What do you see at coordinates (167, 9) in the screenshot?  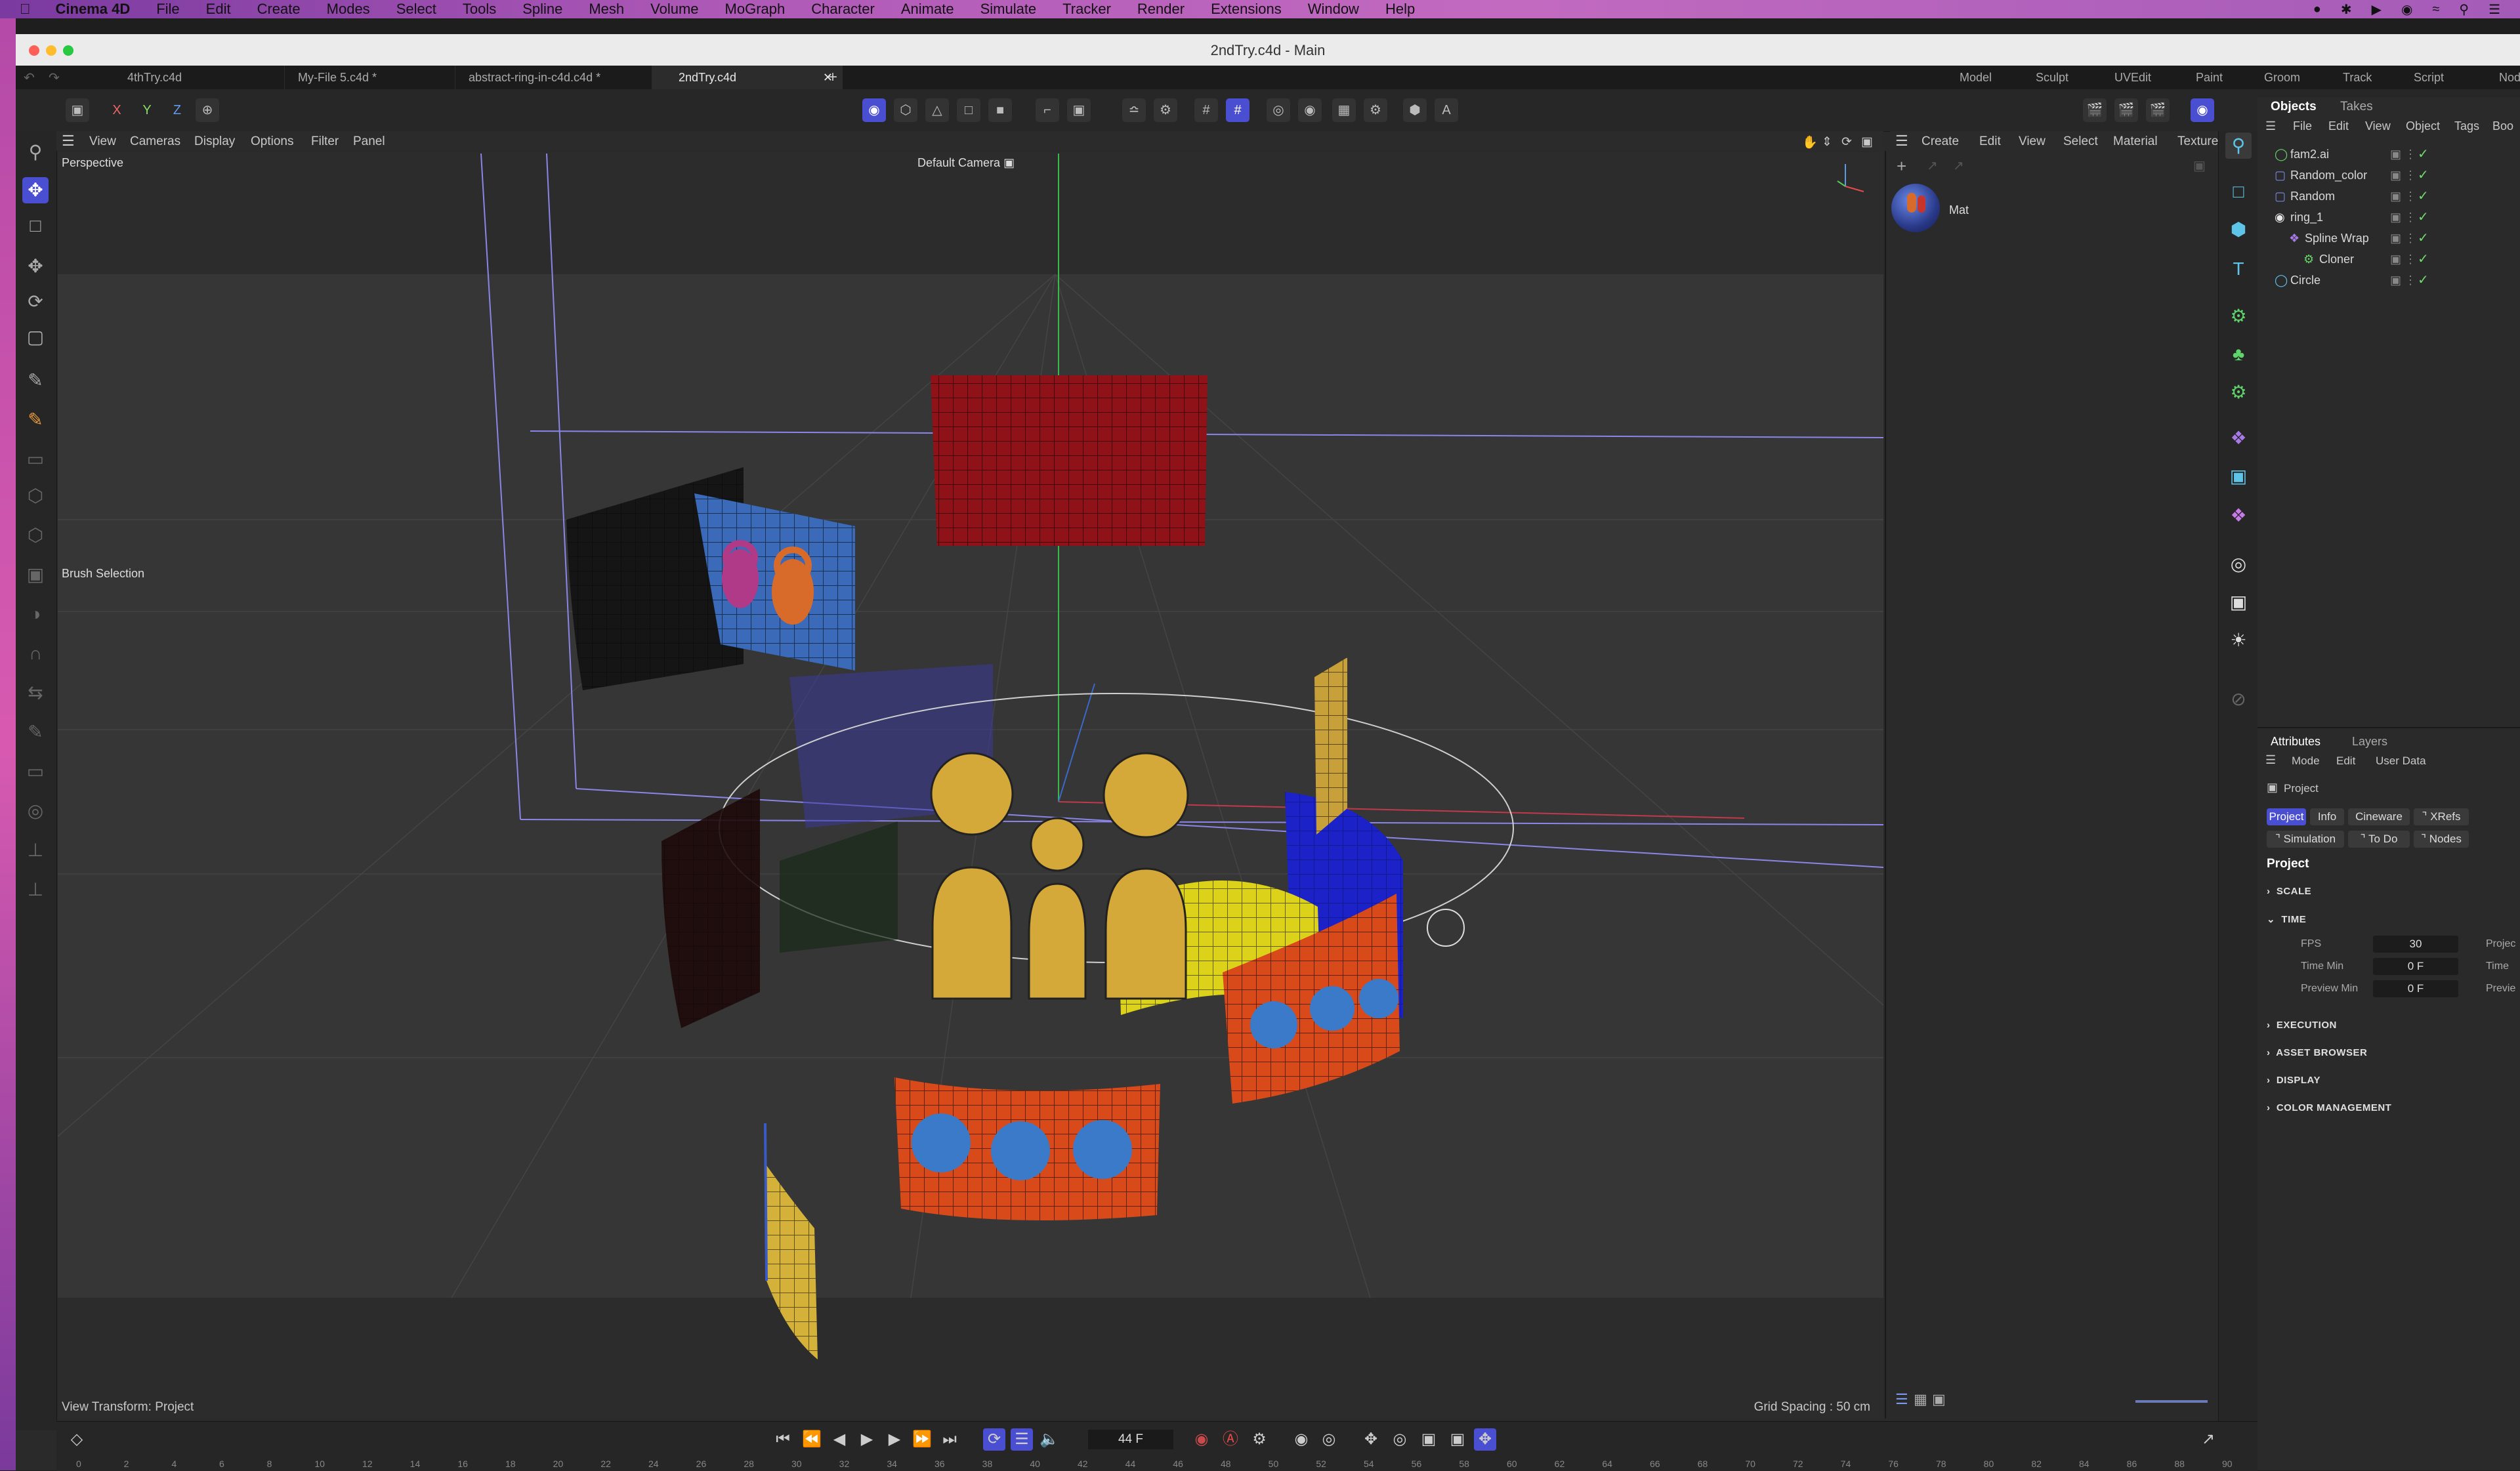 I see `menu-file: File` at bounding box center [167, 9].